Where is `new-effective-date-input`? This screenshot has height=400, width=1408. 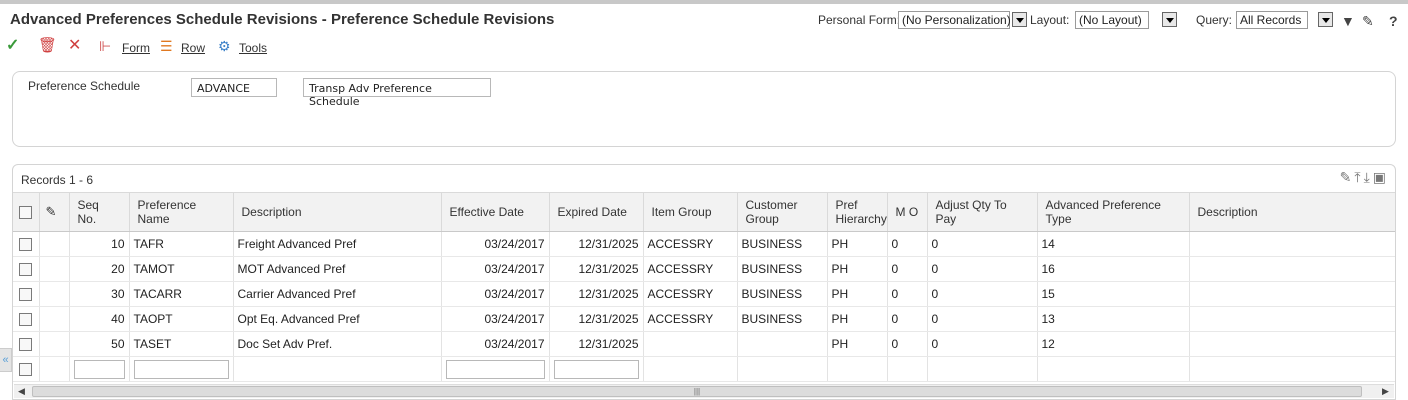
new-effective-date-input is located at coordinates (495, 369).